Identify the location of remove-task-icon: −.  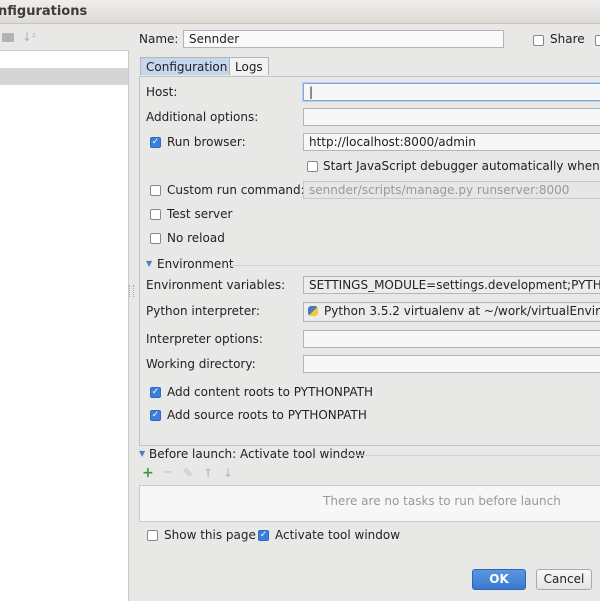
(167, 472).